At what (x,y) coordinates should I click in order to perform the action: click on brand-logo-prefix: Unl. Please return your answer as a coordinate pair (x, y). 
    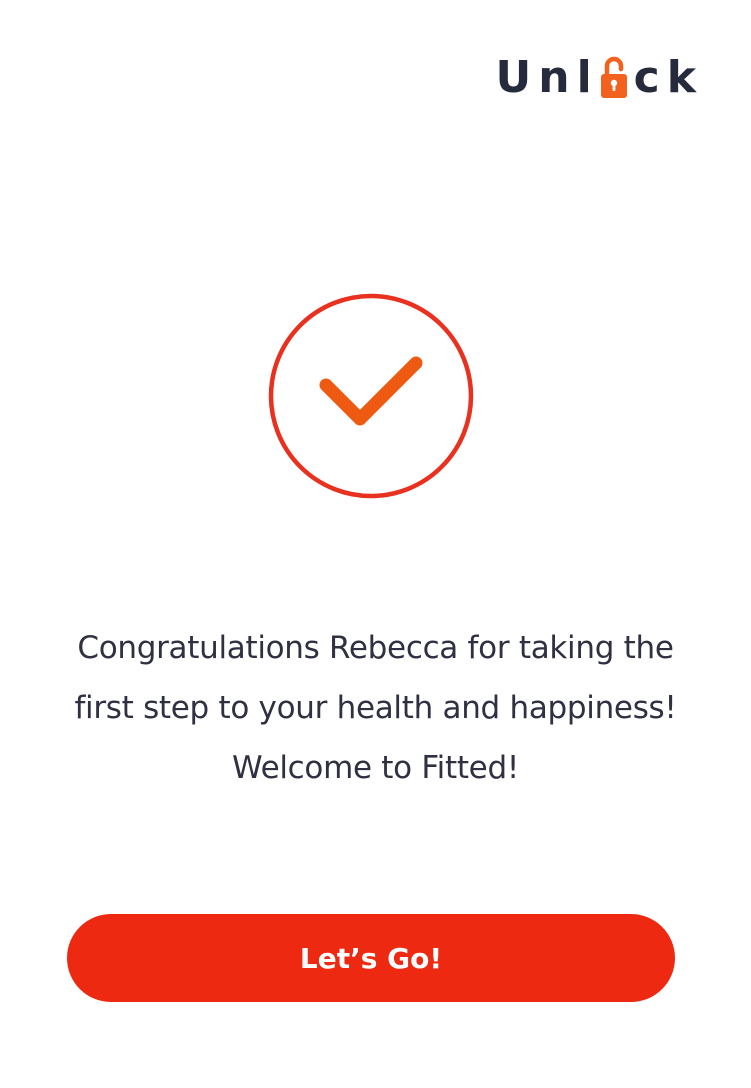
    Looking at the image, I should click on (547, 77).